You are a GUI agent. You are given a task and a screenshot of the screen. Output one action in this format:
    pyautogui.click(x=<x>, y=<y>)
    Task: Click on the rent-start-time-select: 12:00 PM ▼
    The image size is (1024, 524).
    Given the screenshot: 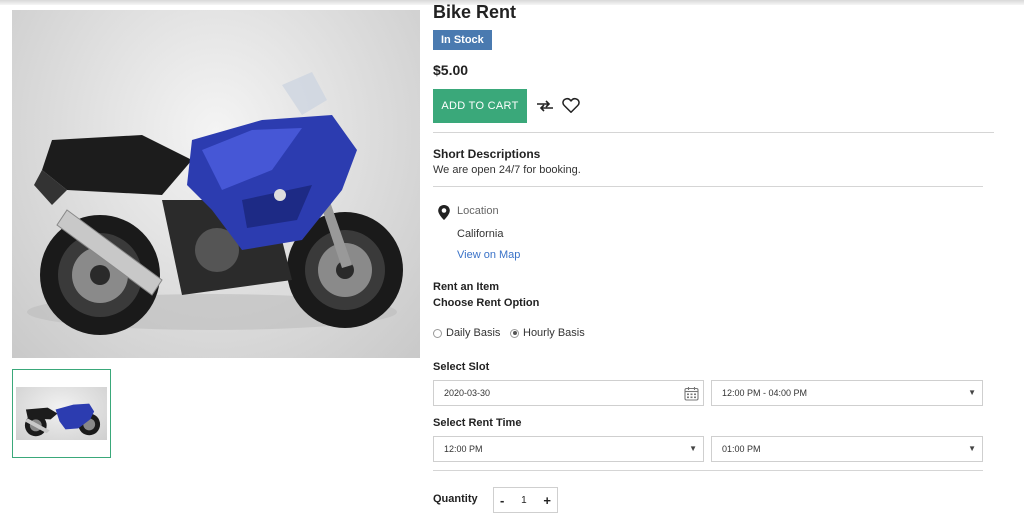 What is the action you would take?
    pyautogui.click(x=568, y=449)
    